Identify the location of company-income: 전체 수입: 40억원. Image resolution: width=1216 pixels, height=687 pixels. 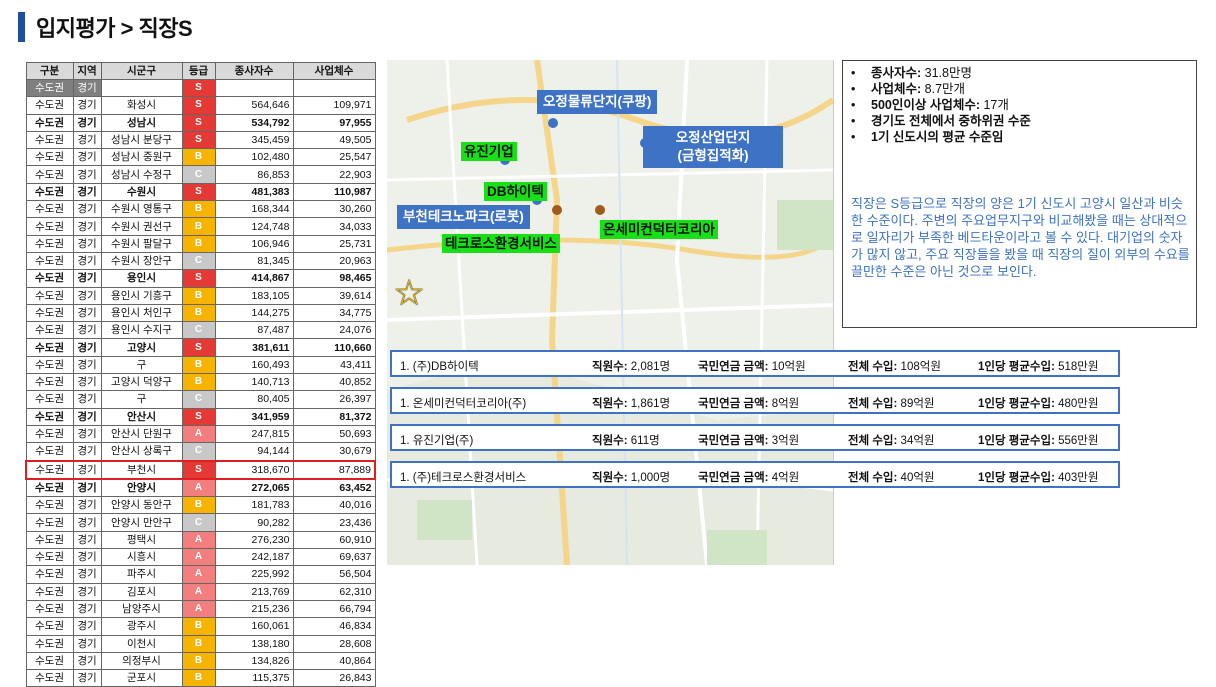
(891, 478).